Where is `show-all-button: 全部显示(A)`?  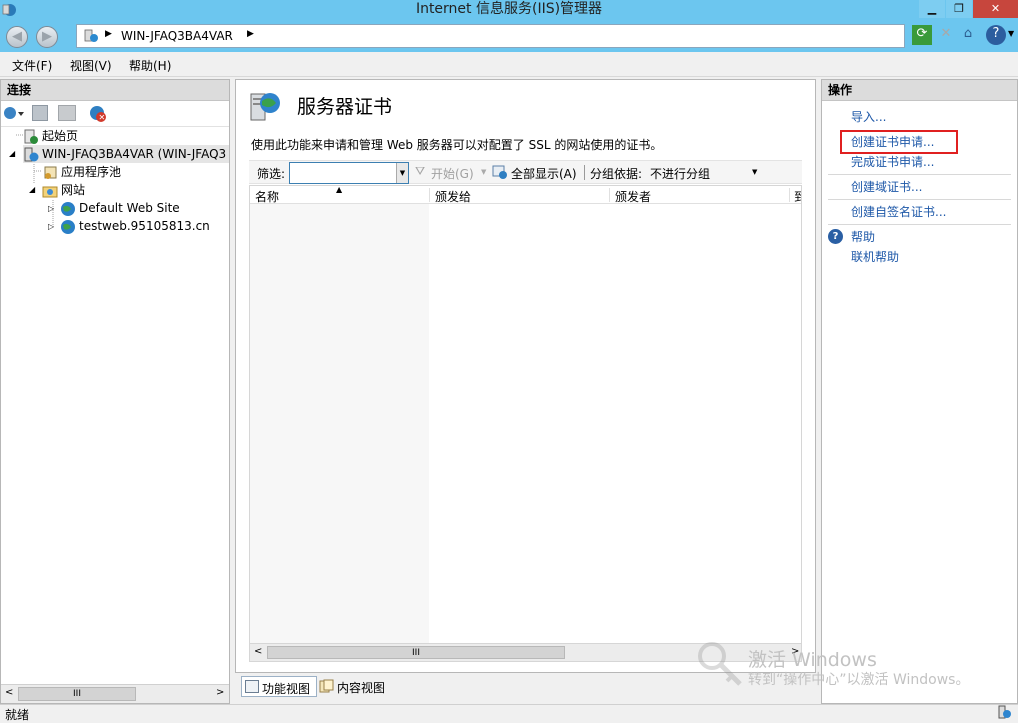 show-all-button: 全部显示(A) is located at coordinates (544, 173).